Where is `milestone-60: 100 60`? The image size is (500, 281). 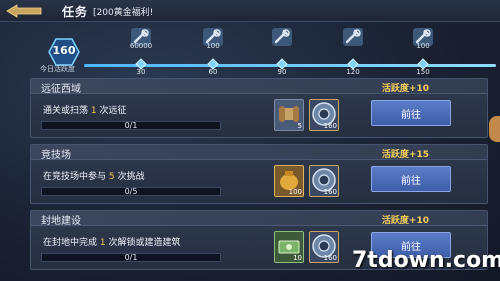
milestone-60: 100 60 is located at coordinates (213, 50).